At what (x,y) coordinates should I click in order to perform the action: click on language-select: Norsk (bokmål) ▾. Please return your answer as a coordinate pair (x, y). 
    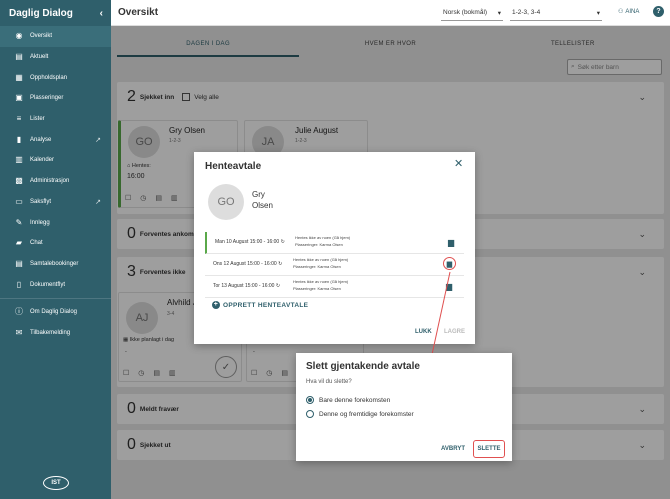
    Looking at the image, I should click on (472, 13).